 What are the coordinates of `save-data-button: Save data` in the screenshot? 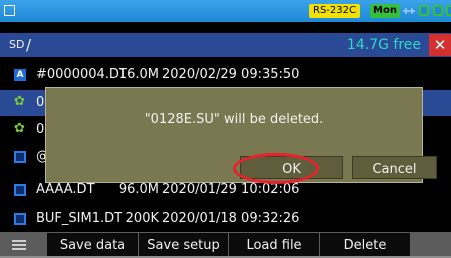 It's located at (92, 245).